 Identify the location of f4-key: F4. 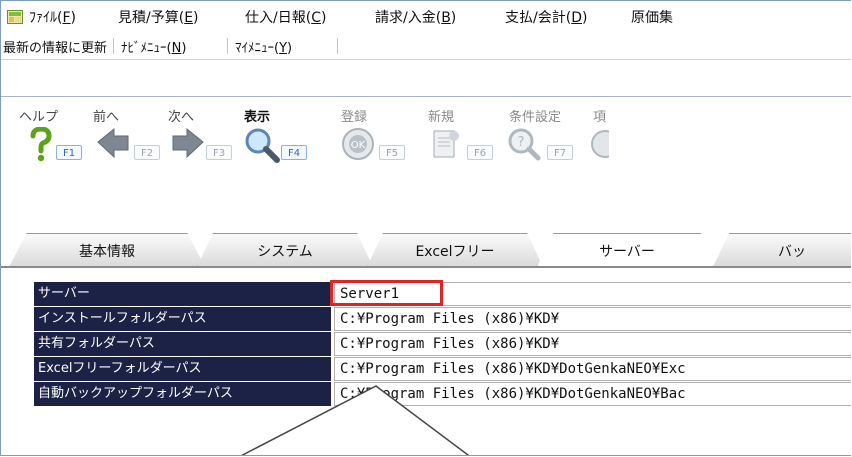
(294, 152).